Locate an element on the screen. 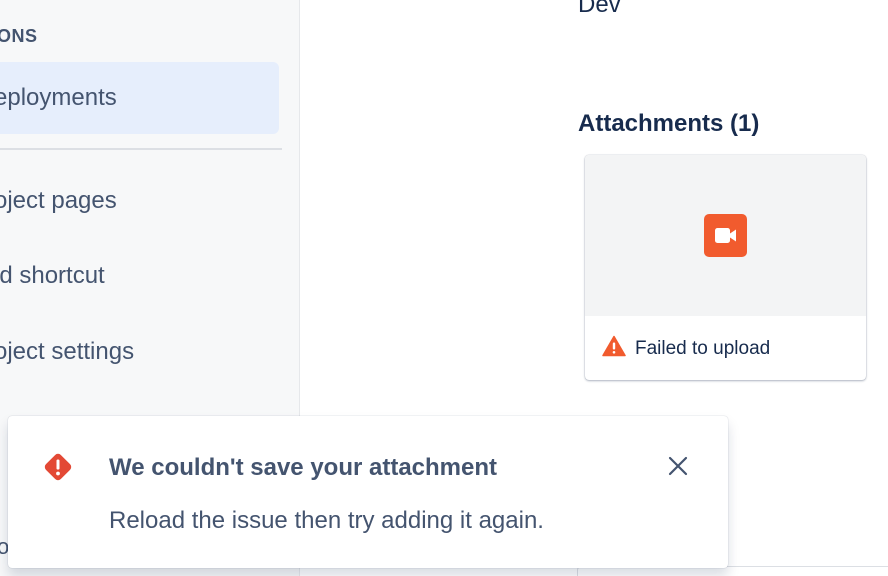  close-icon is located at coordinates (678, 468).